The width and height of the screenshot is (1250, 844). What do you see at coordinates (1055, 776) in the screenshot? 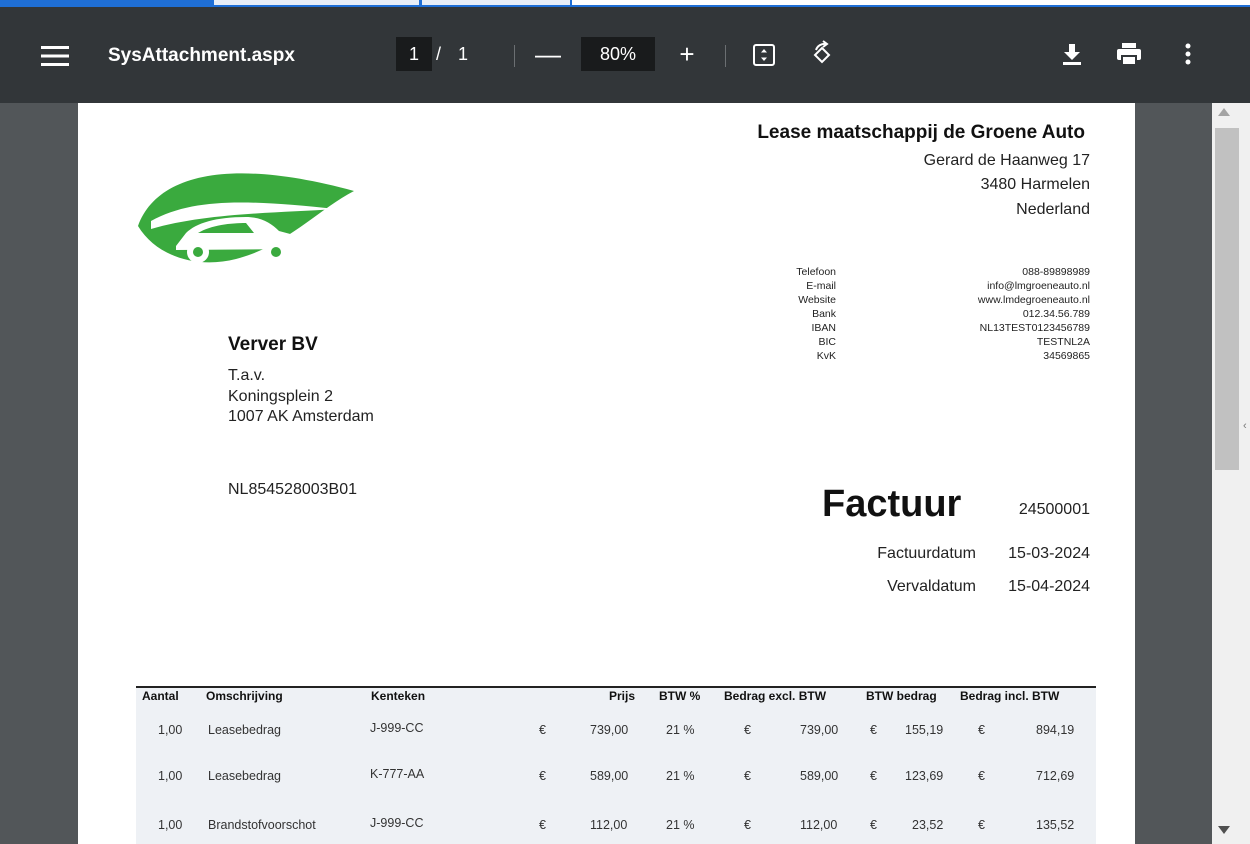
I see `line-incl-amount: 712,69` at bounding box center [1055, 776].